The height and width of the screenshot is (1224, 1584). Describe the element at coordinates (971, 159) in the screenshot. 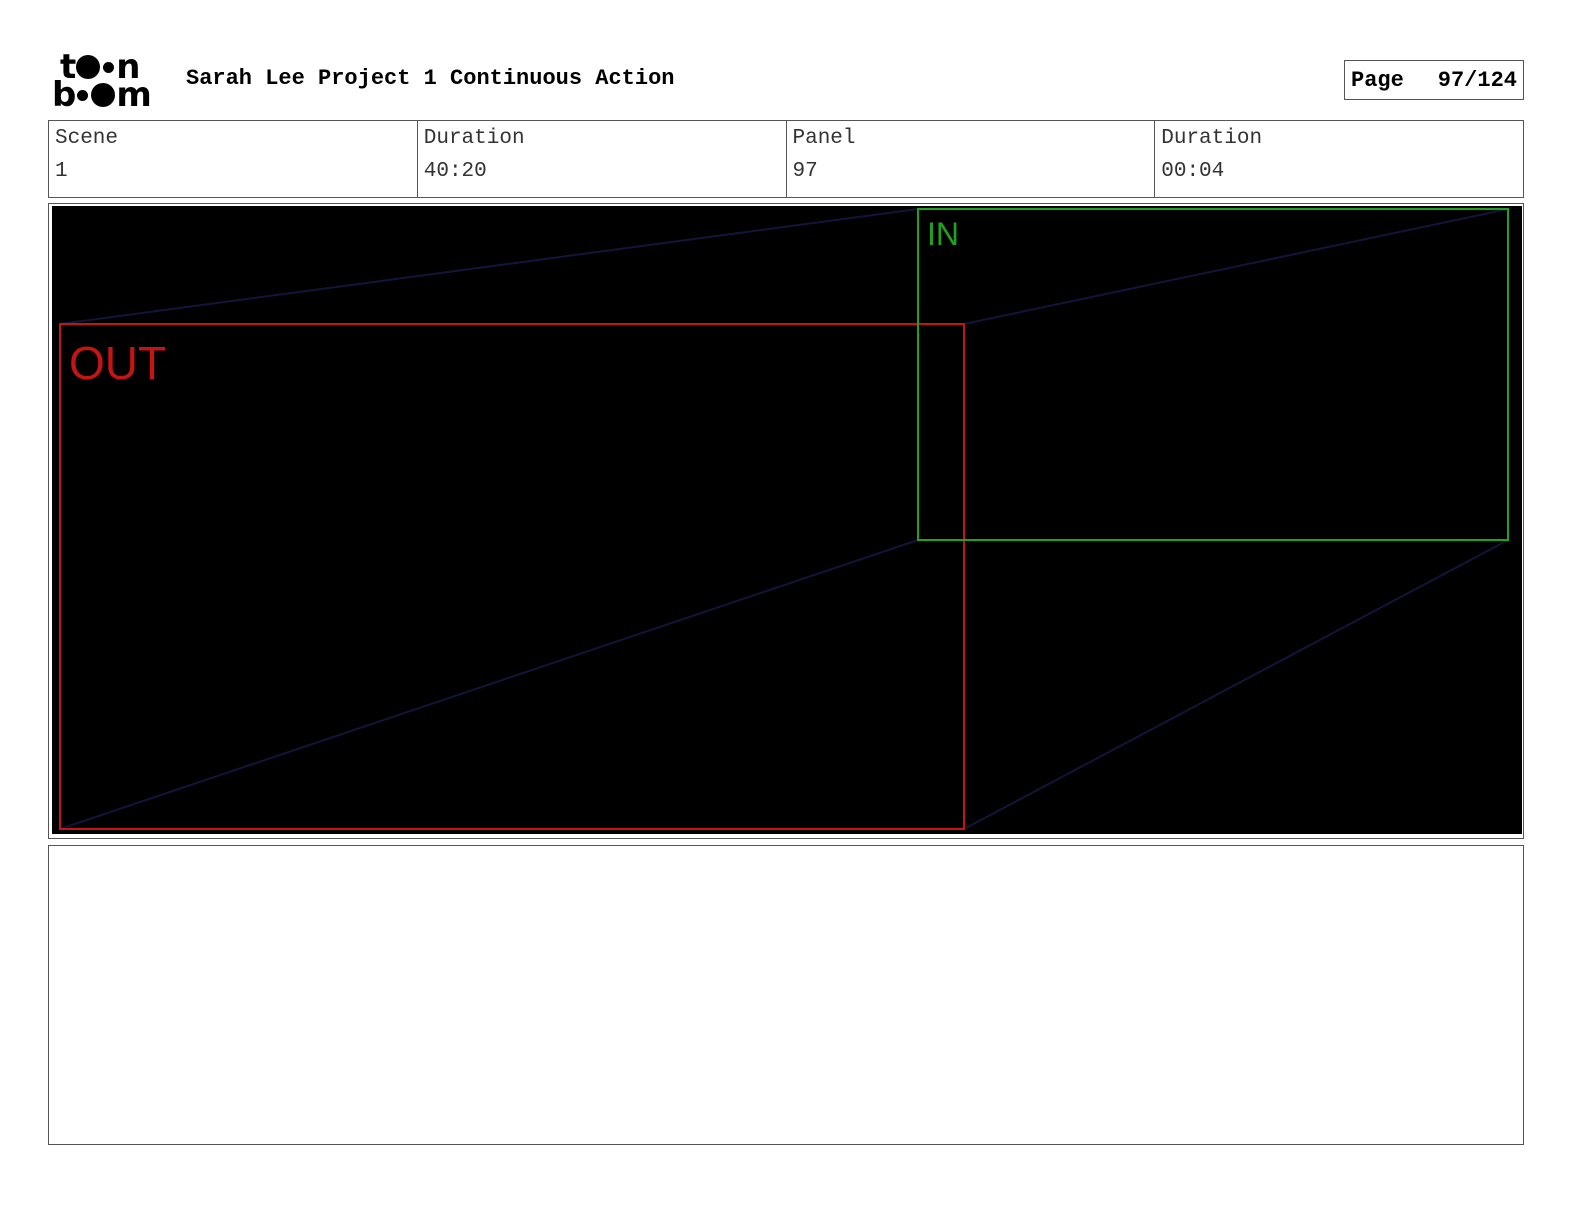

I see `panel-cell: Panel 97` at that location.